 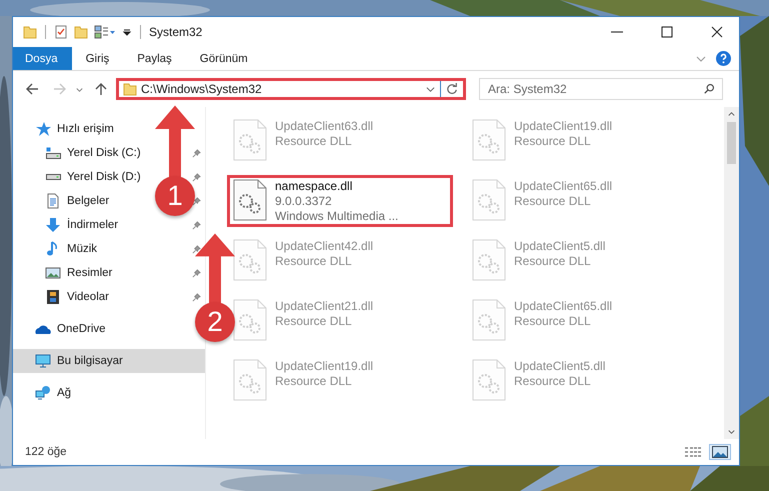 I want to click on back-arrow-icon, so click(x=32, y=89).